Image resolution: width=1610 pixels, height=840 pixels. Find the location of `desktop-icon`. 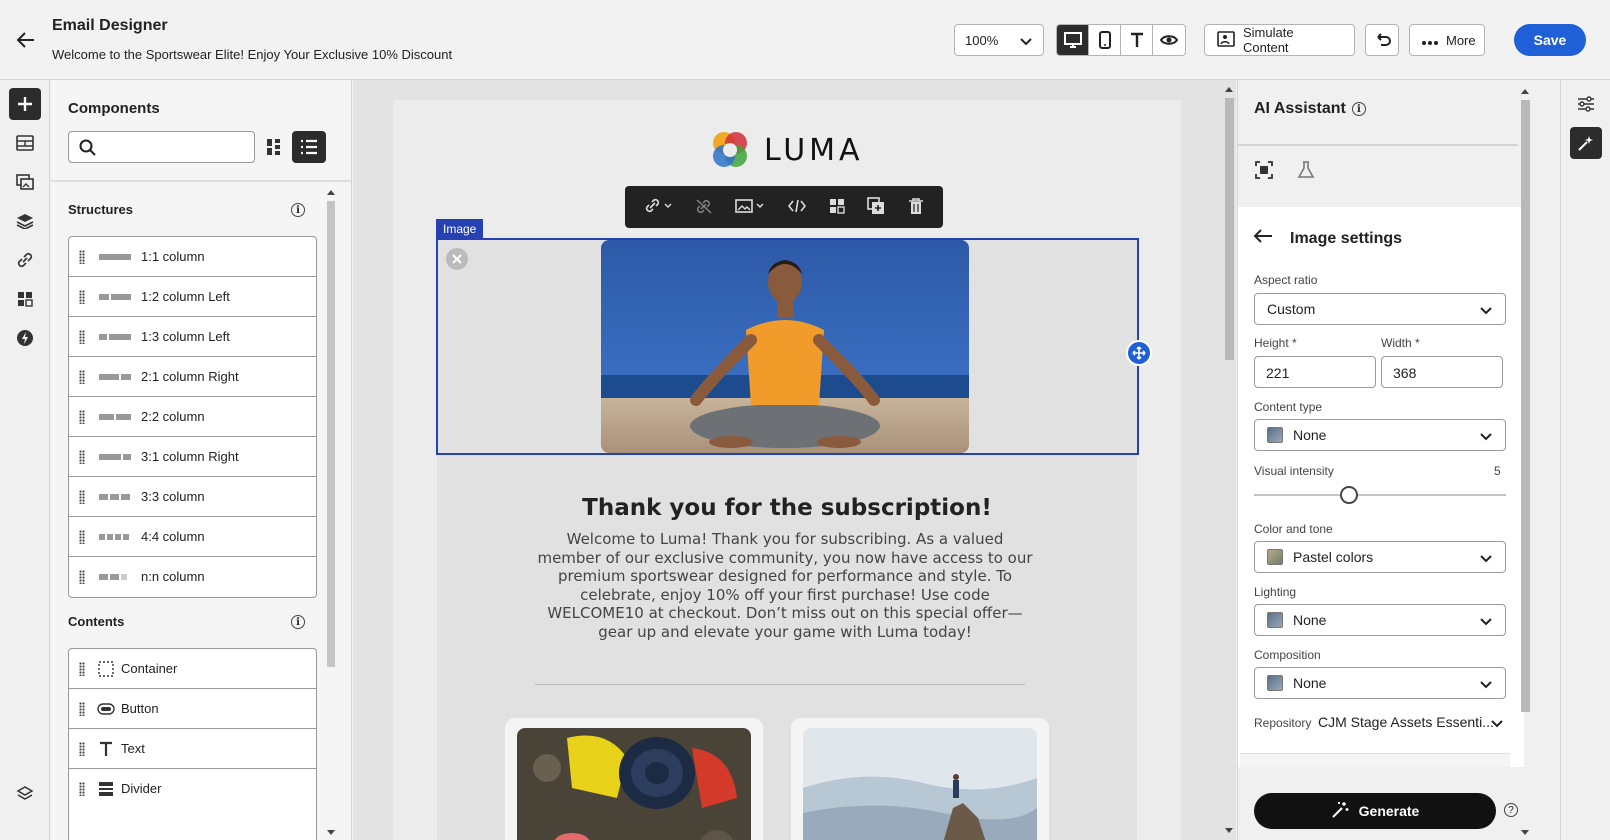

desktop-icon is located at coordinates (1073, 40).